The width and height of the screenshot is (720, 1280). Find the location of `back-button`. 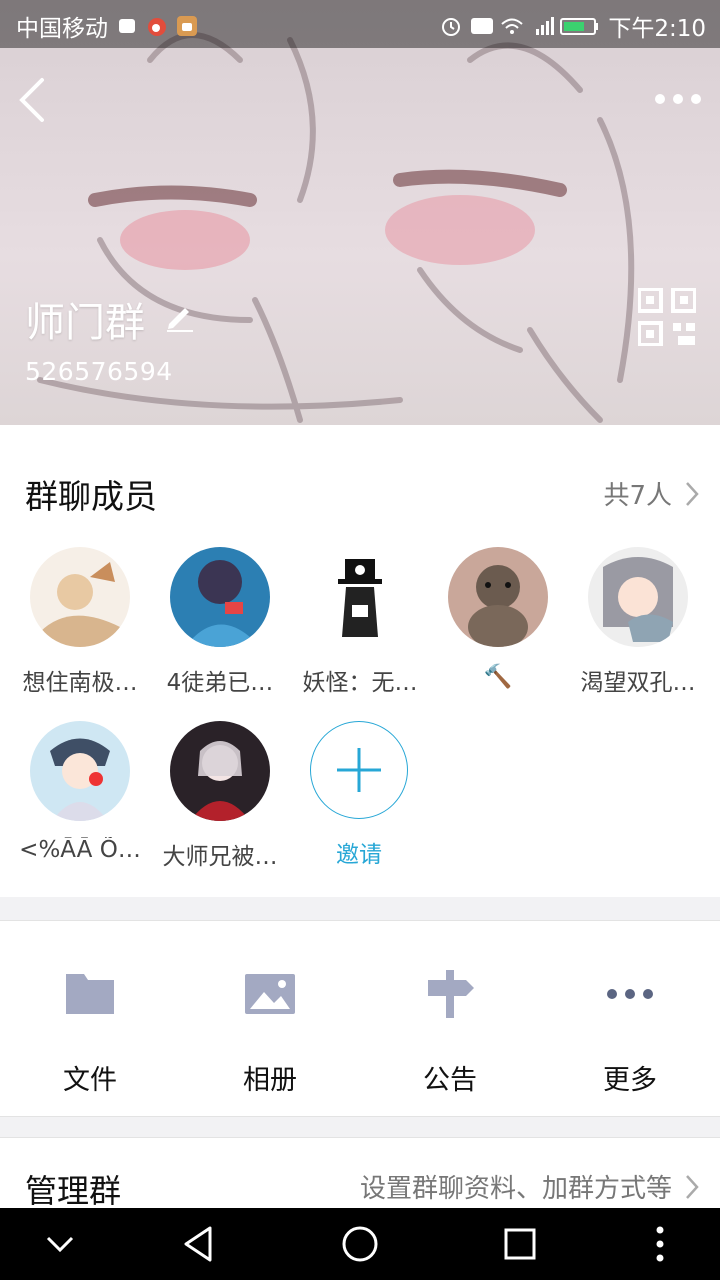

back-button is located at coordinates (34, 100).